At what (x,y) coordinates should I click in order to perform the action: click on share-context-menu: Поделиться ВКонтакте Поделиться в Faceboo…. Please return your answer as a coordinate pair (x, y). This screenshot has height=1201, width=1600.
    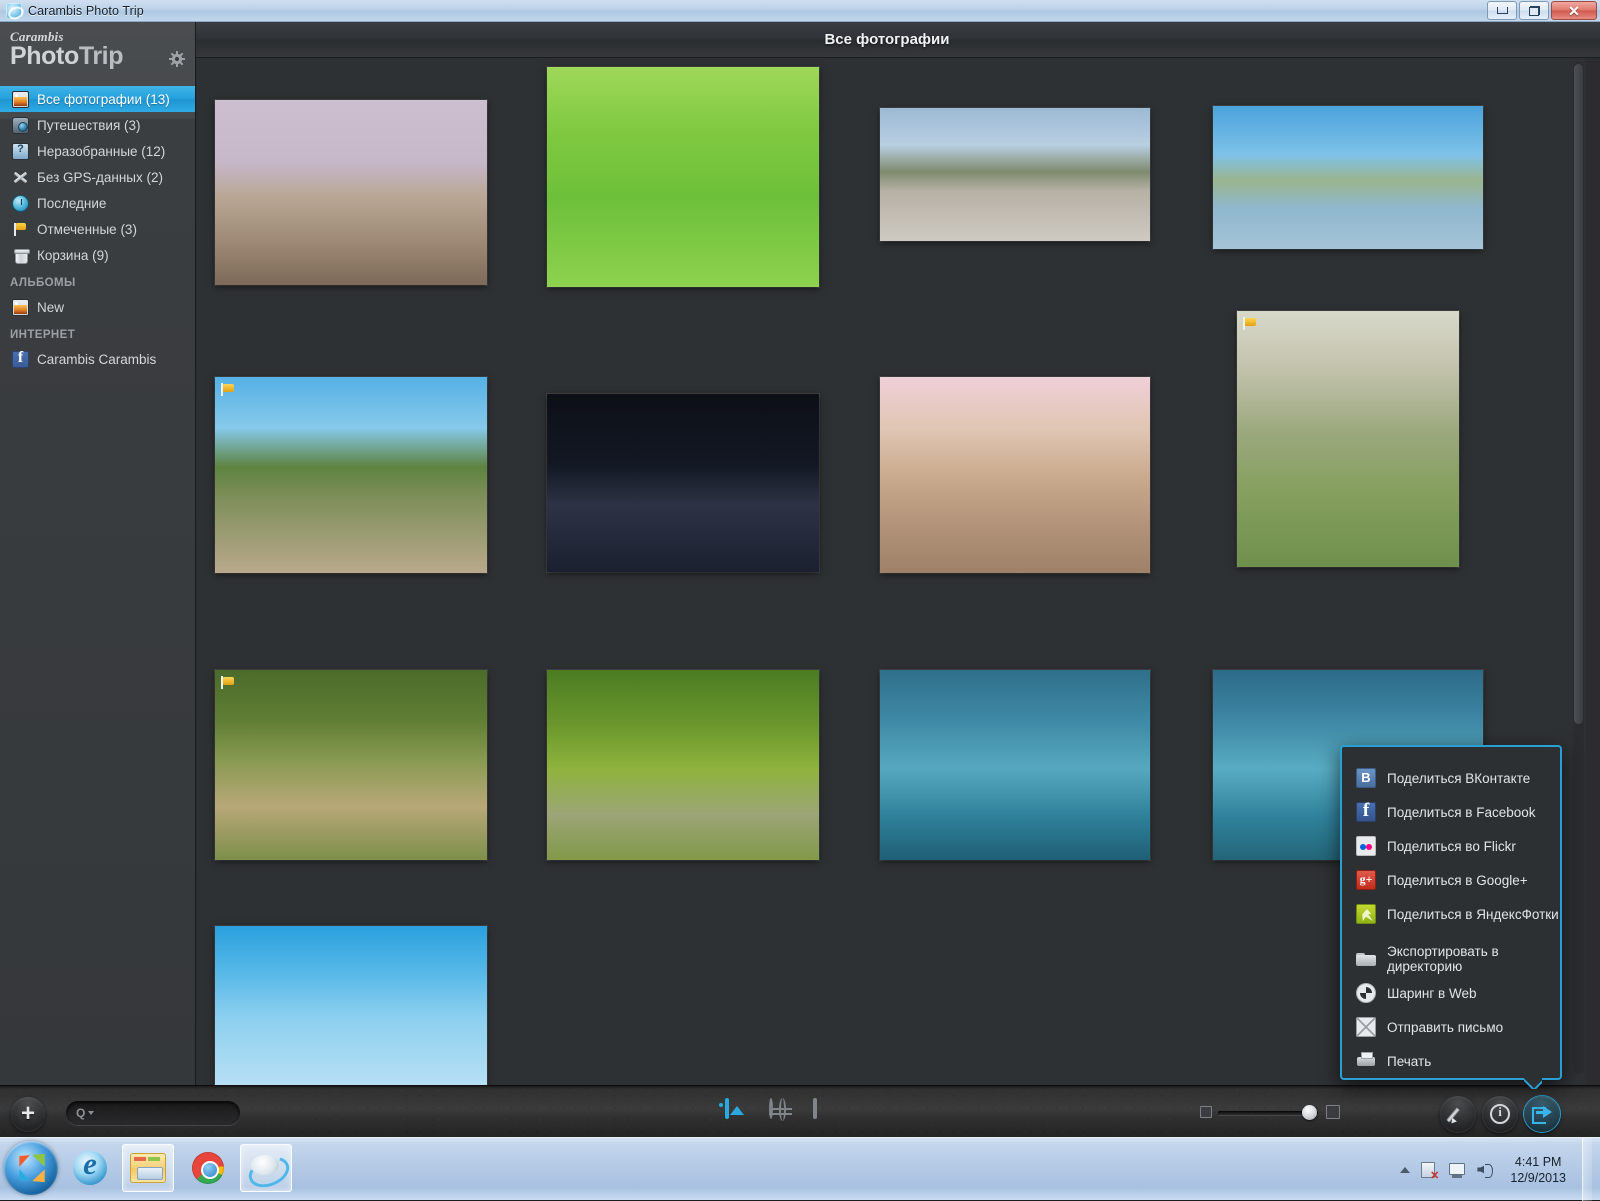
    Looking at the image, I should click on (1451, 912).